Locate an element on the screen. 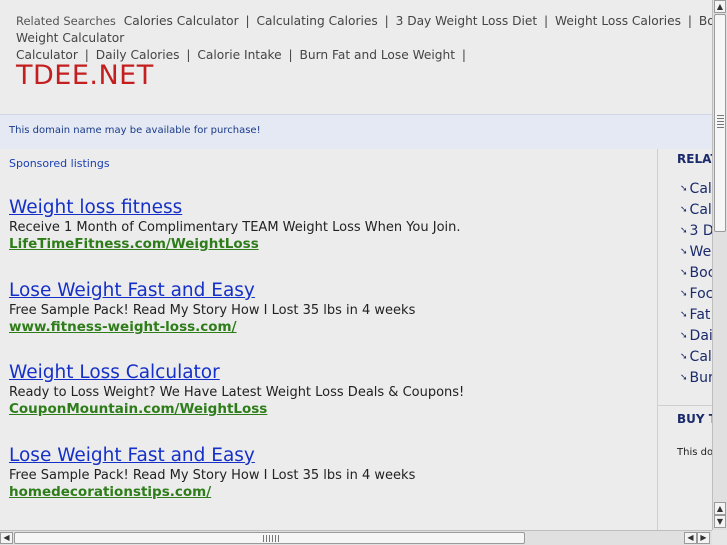  sidebar-link: ➘ We is located at coordinates (696, 252).